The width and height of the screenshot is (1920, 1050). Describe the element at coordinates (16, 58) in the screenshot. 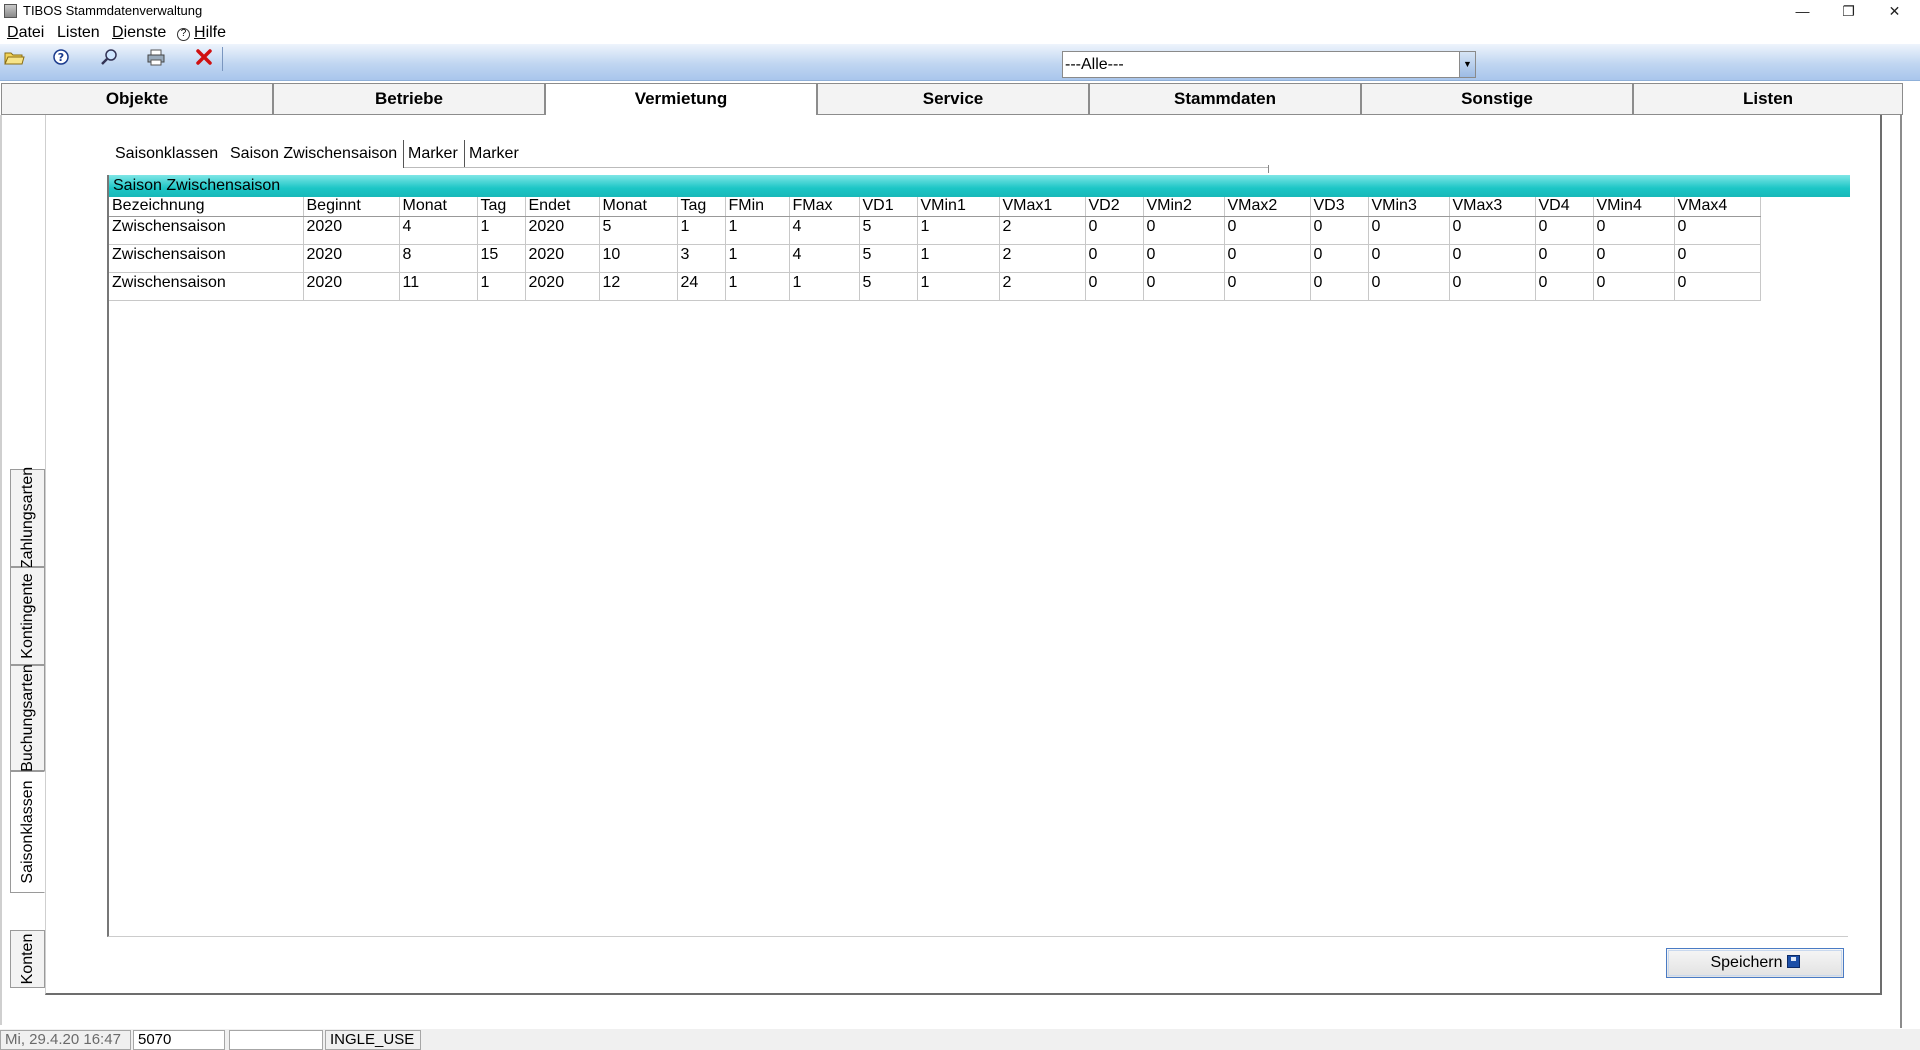

I see `open-folder-icon` at that location.